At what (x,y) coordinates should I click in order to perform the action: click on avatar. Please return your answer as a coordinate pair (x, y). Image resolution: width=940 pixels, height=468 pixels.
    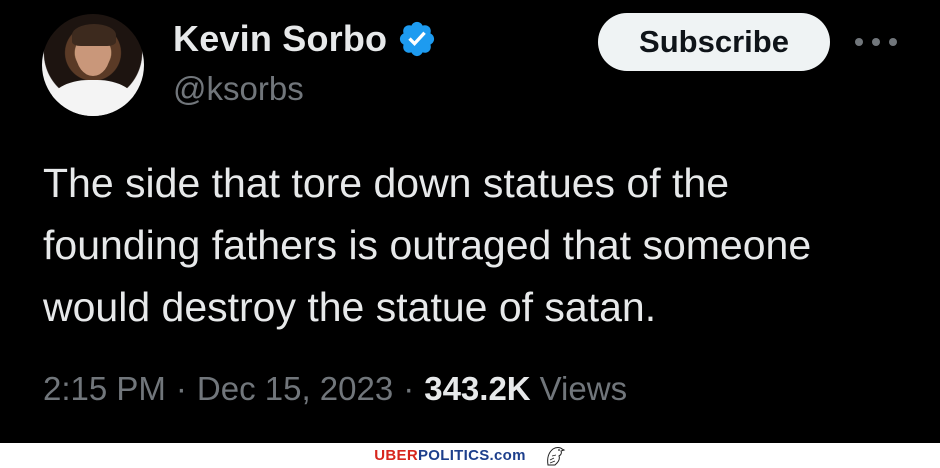
    Looking at the image, I should click on (93, 65).